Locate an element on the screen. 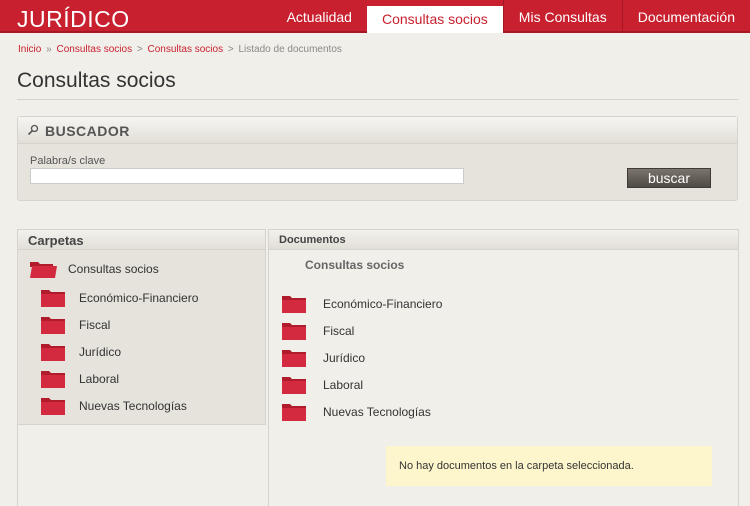 This screenshot has height=506, width=750. panel-border is located at coordinates (17, 465).